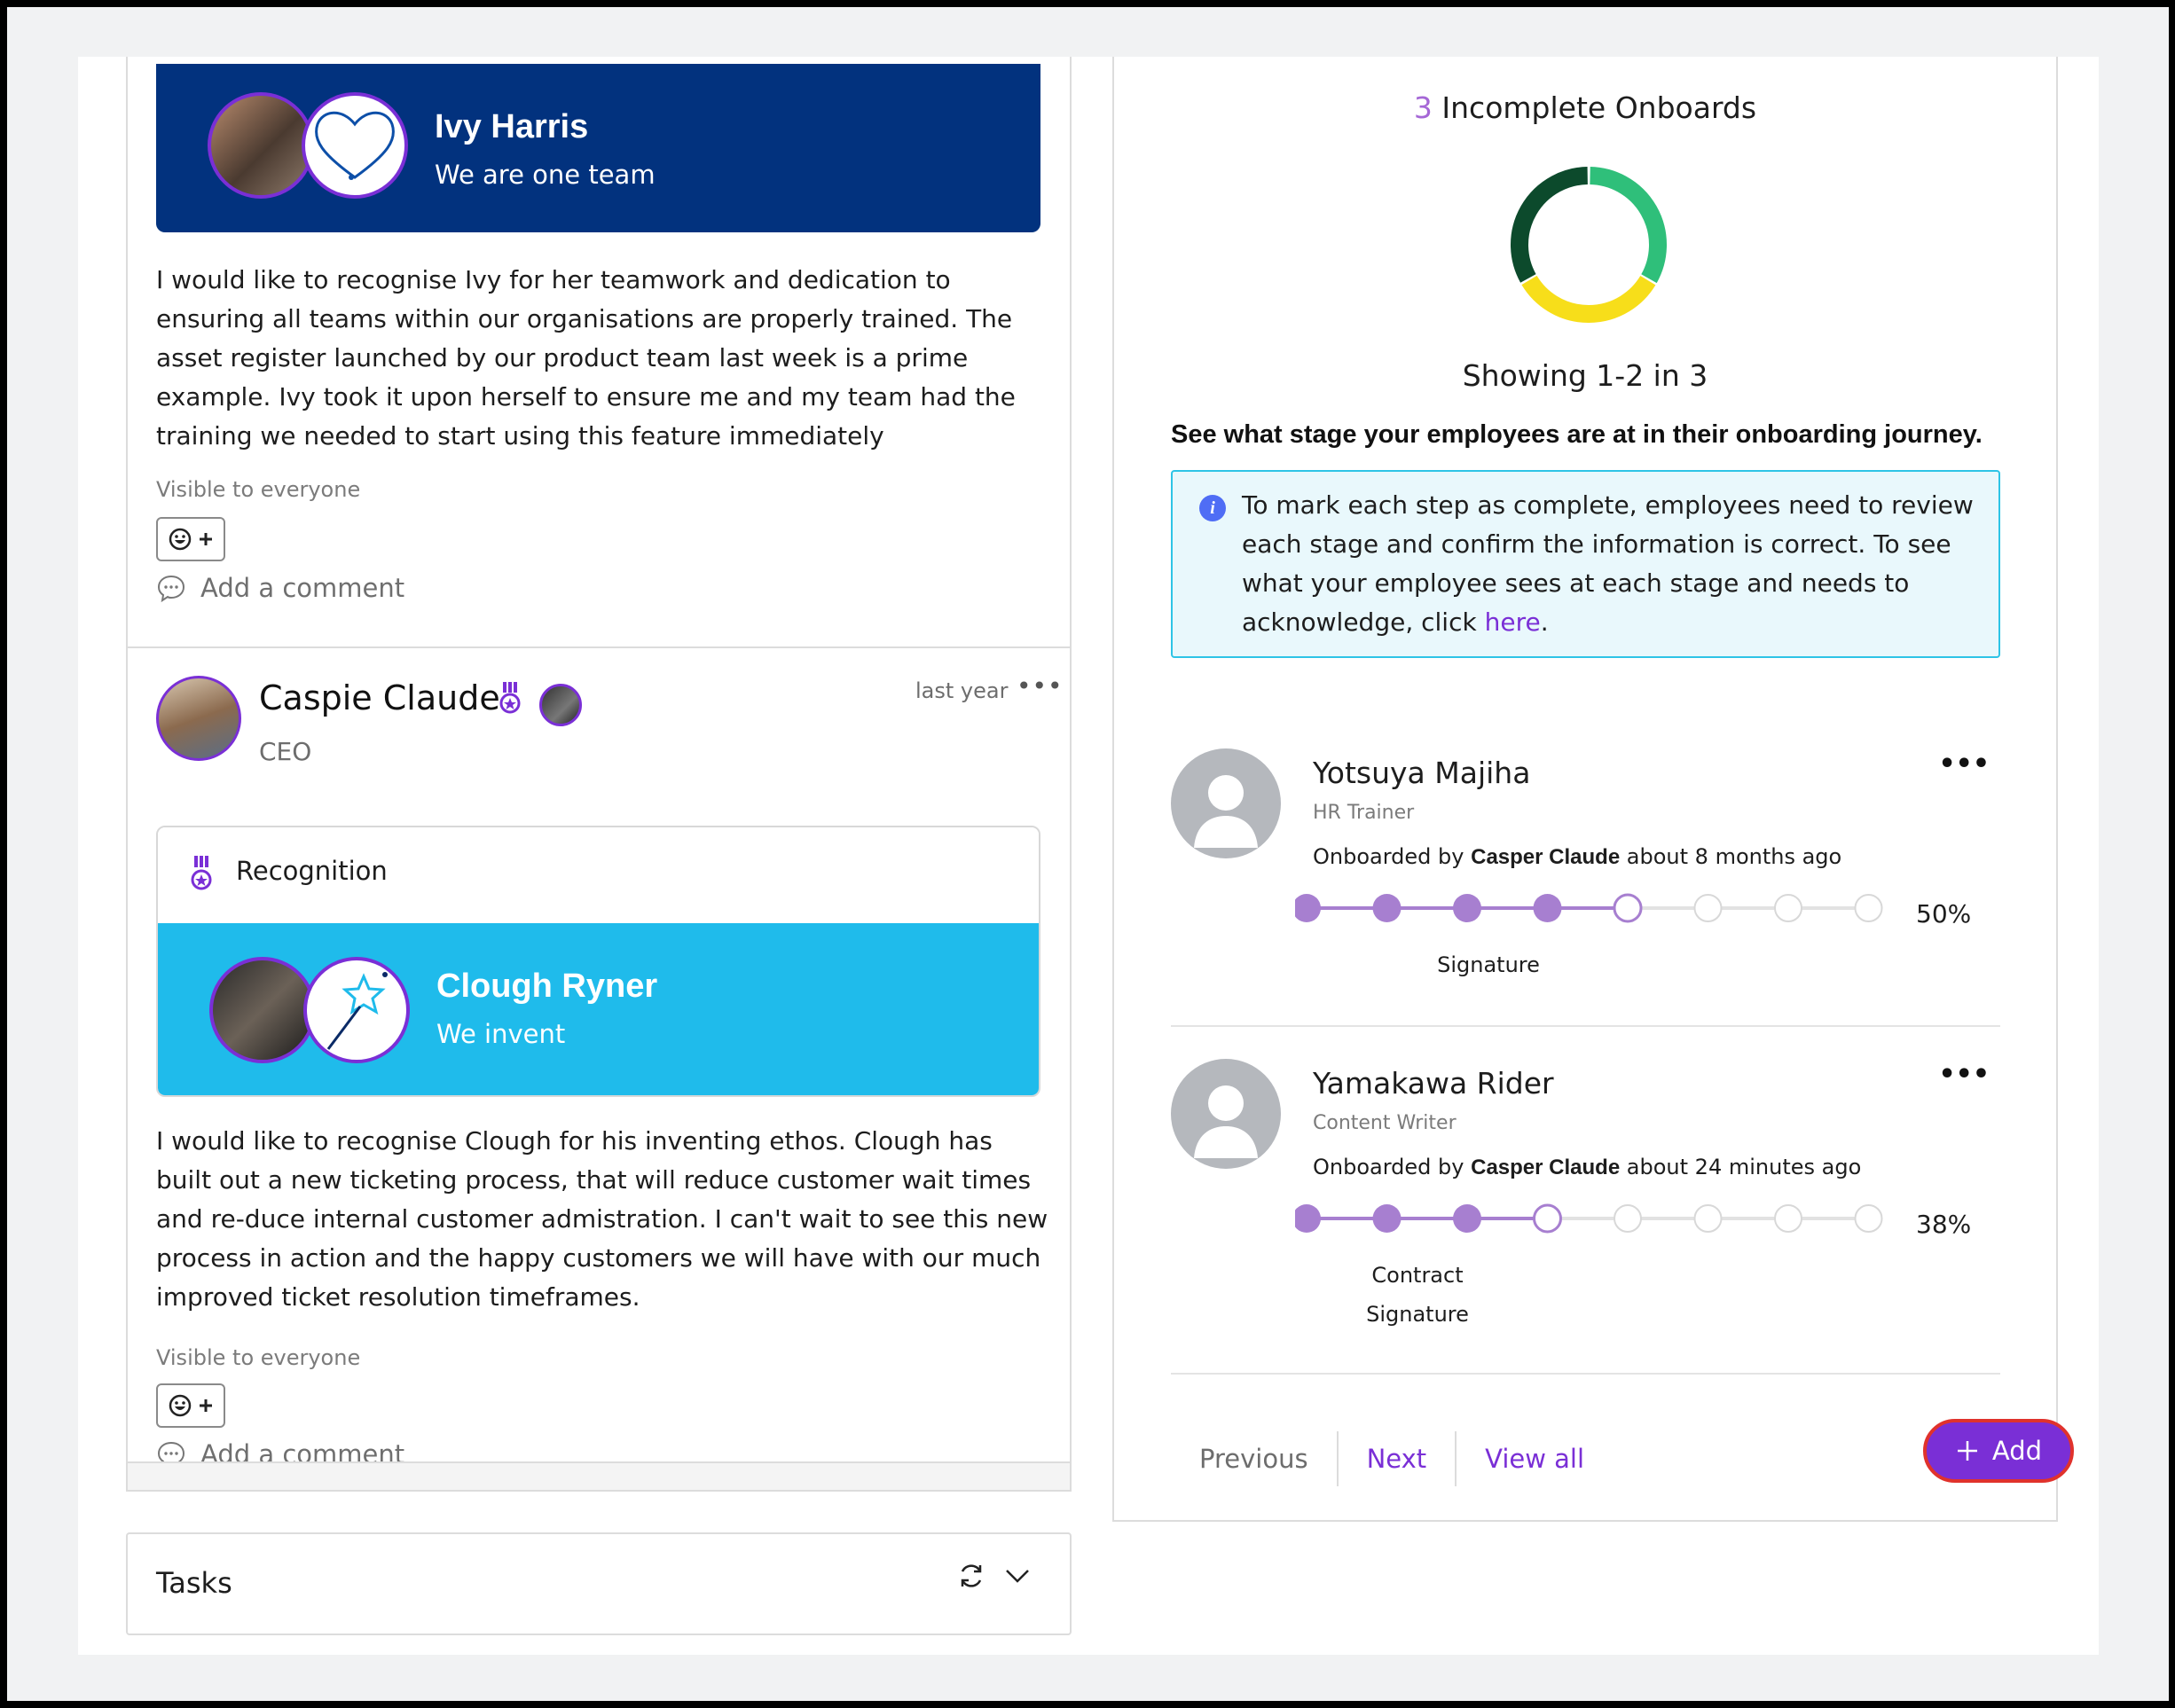 The height and width of the screenshot is (1708, 2175). What do you see at coordinates (598, 148) in the screenshot?
I see `recognition-banner: Ivy Harris We are one team` at bounding box center [598, 148].